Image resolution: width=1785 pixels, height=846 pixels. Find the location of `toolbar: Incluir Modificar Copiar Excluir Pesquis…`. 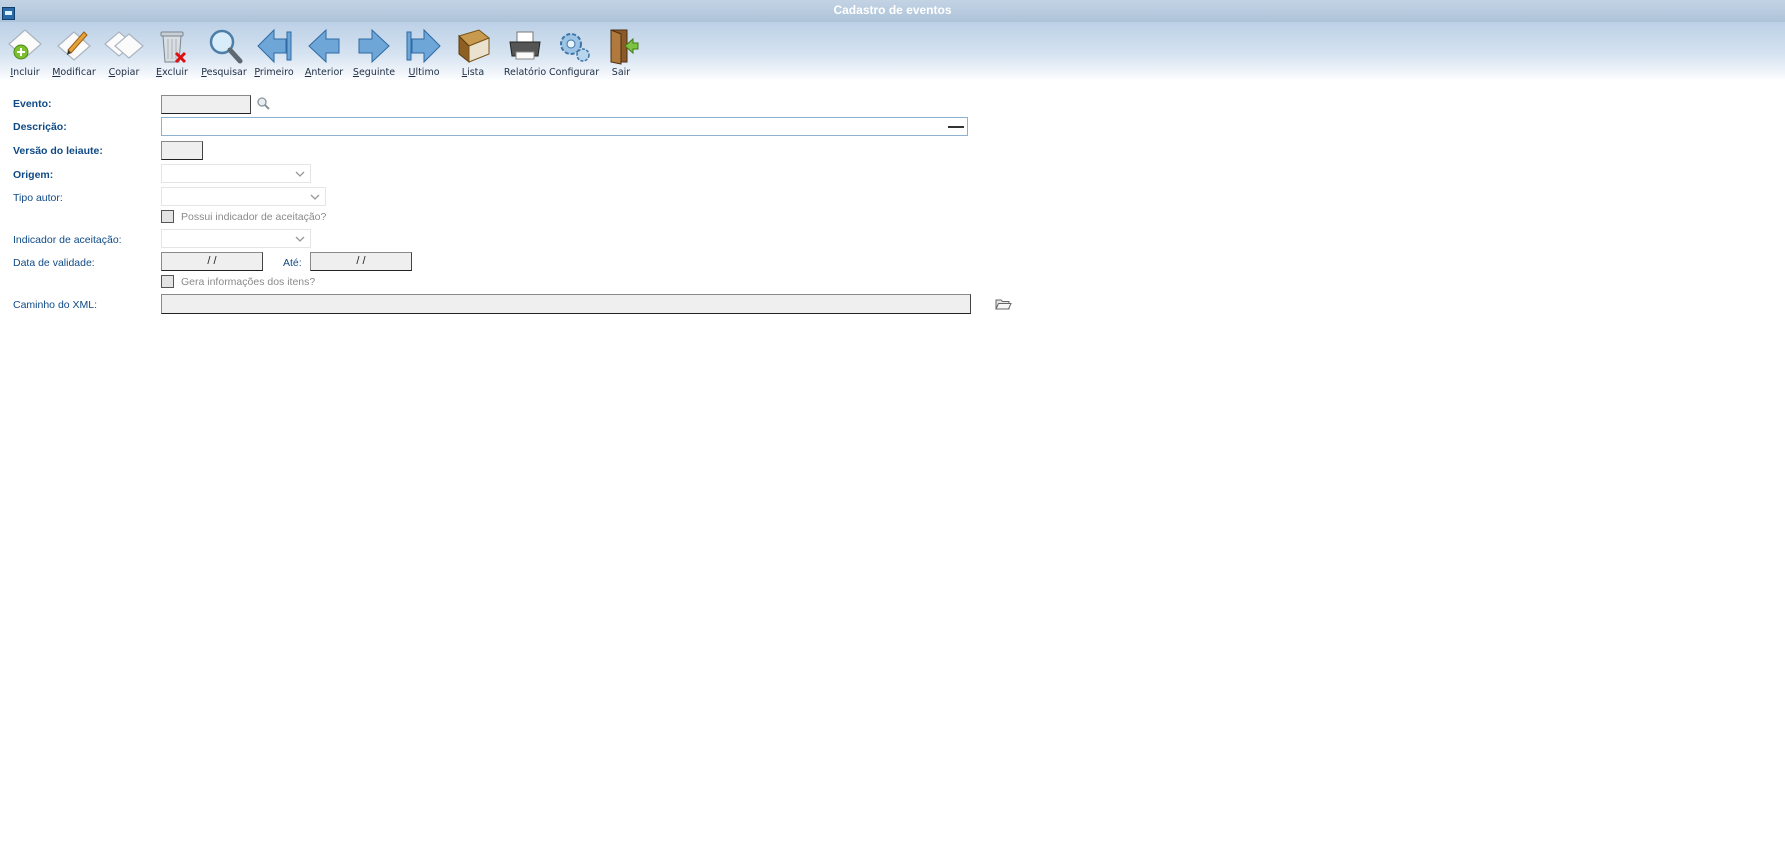

toolbar: Incluir Modificar Copiar Excluir Pesquis… is located at coordinates (892, 52).